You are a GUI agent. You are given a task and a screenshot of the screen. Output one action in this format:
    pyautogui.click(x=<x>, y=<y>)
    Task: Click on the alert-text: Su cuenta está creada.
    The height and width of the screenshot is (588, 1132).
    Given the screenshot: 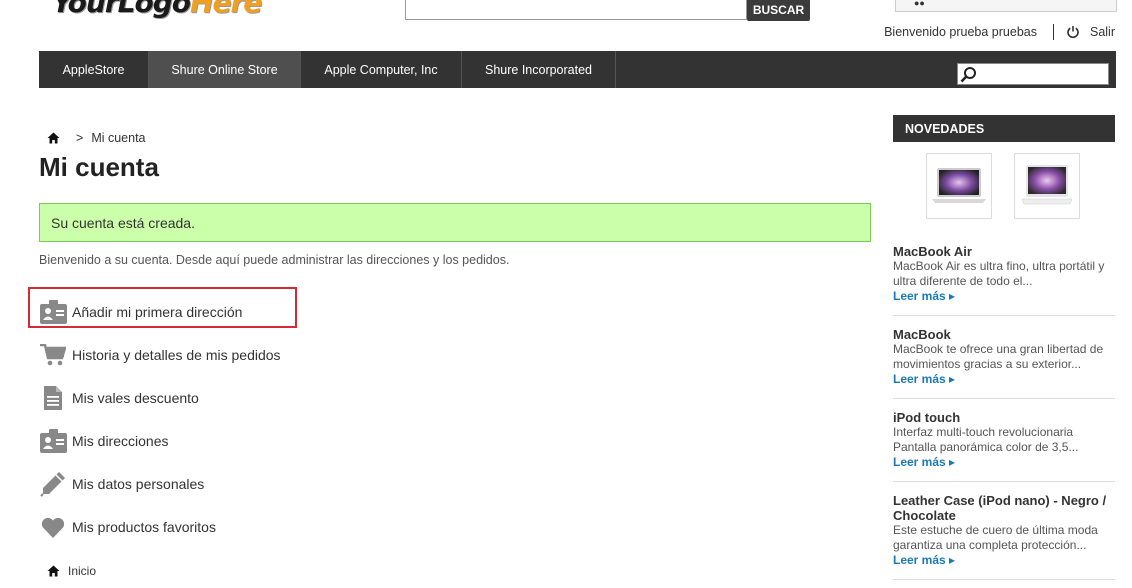 What is the action you would take?
    pyautogui.click(x=123, y=222)
    